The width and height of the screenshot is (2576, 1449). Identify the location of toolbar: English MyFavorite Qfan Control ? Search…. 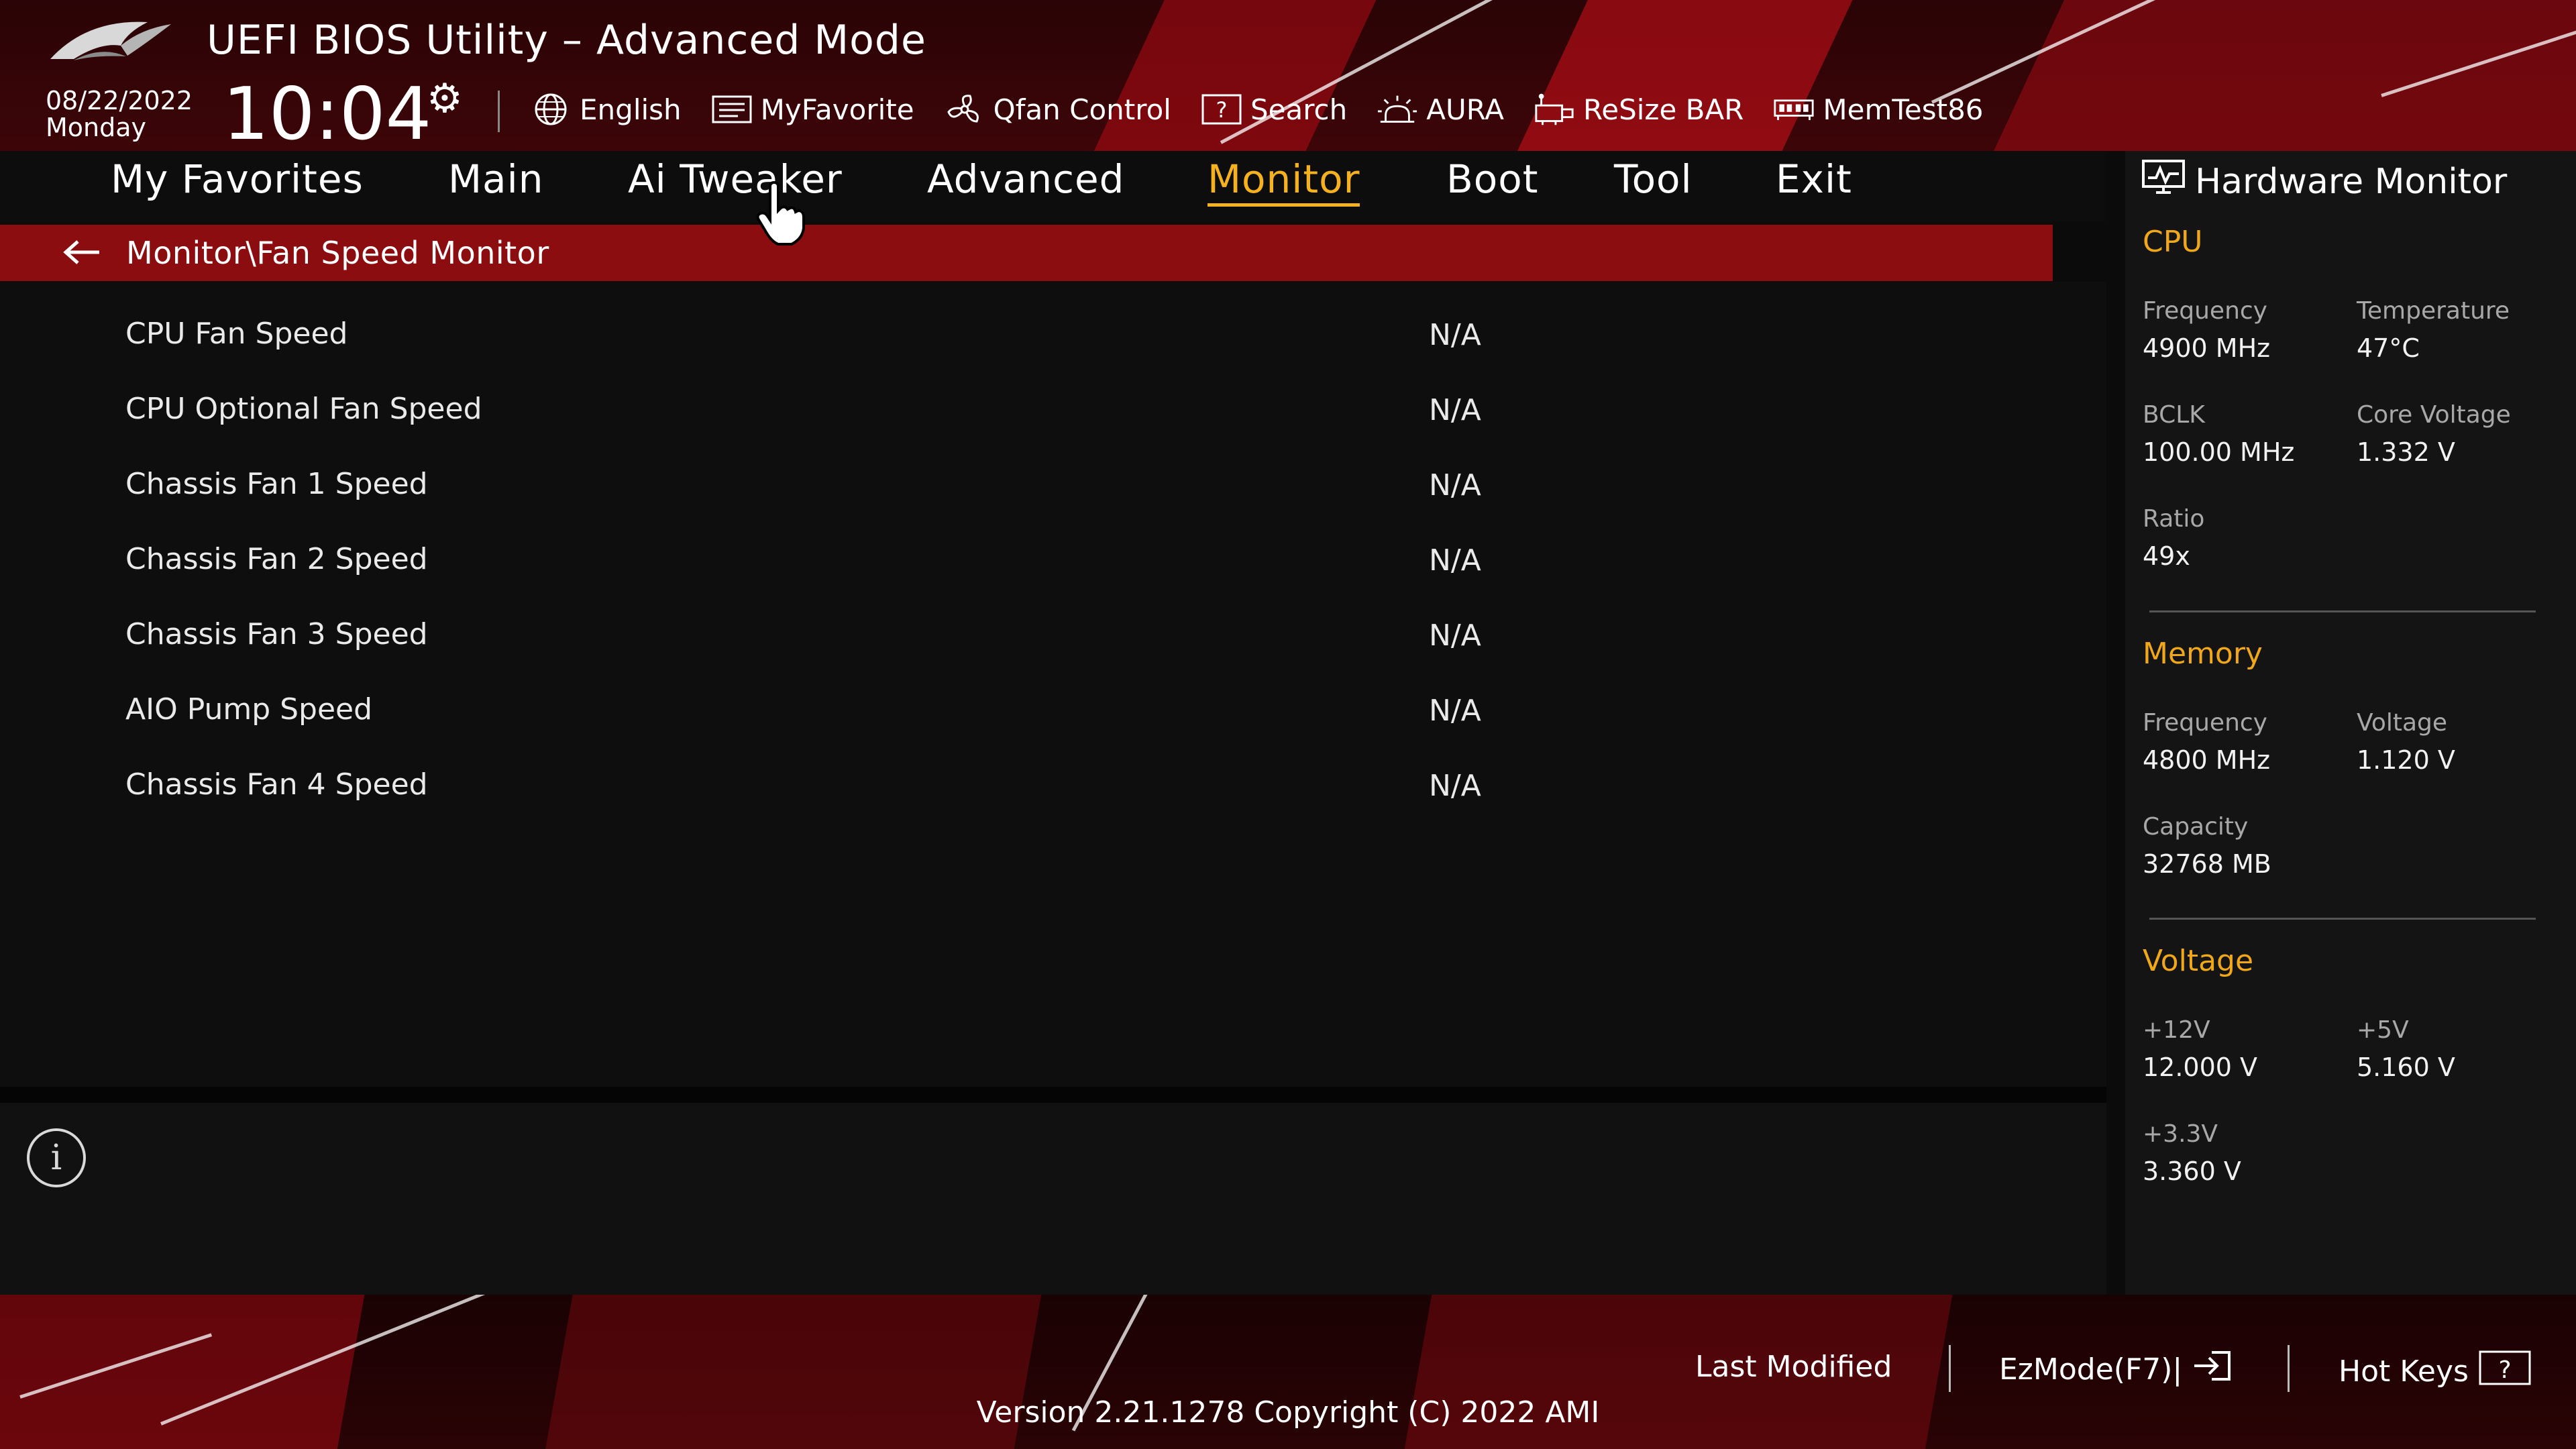
(1257, 109).